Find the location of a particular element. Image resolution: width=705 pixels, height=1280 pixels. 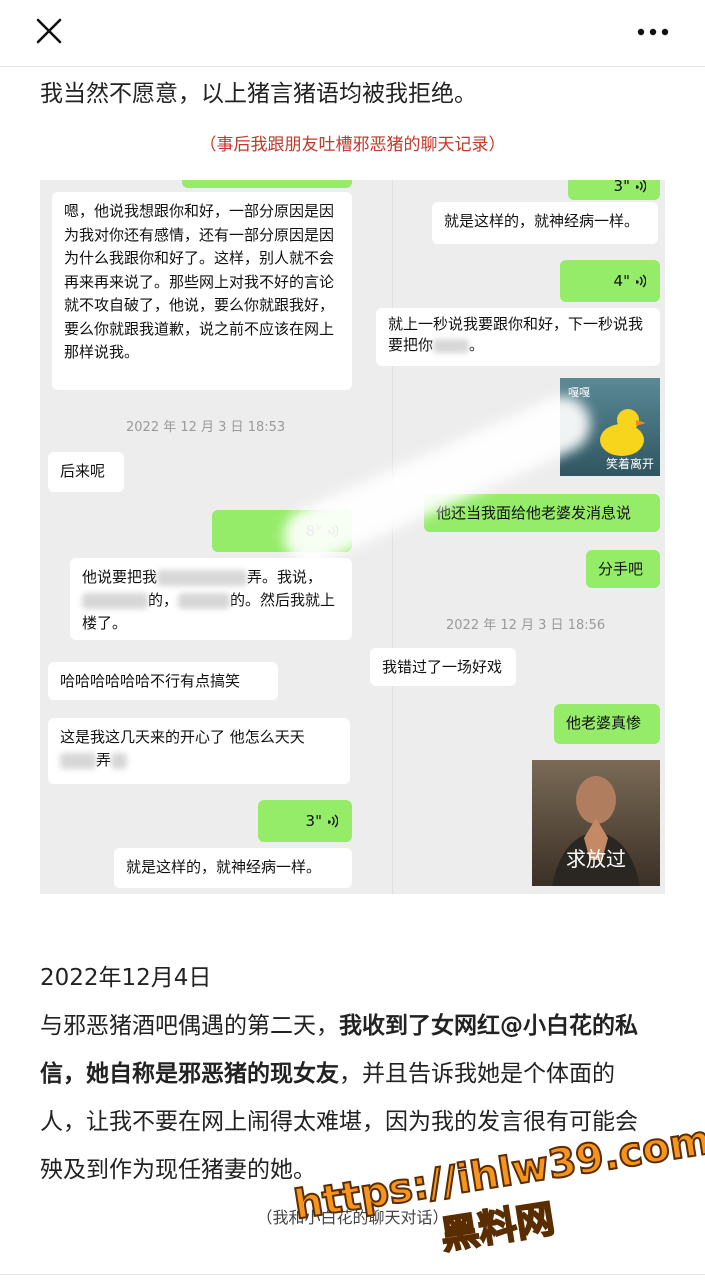

voice-duration: 4" is located at coordinates (621, 281).